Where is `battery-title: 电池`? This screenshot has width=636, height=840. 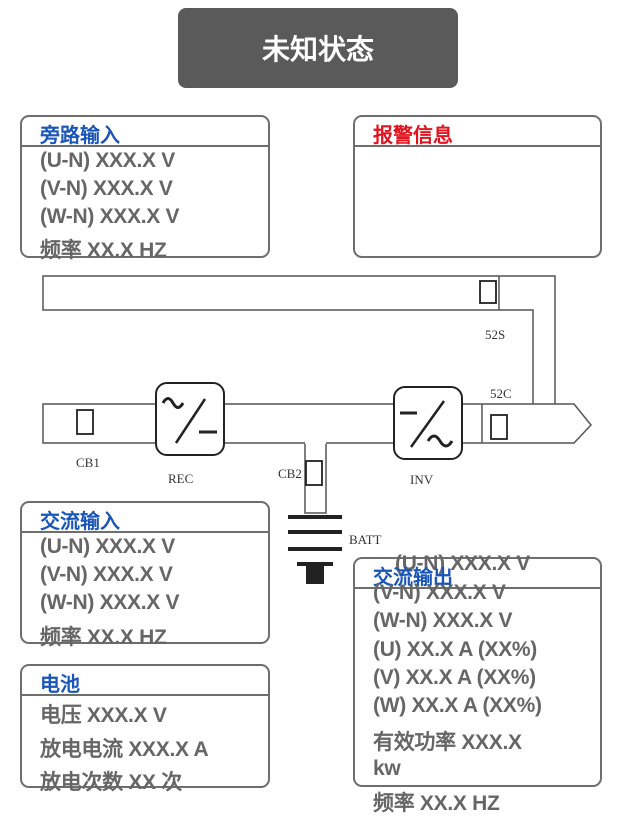
battery-title: 电池 is located at coordinates (60, 685).